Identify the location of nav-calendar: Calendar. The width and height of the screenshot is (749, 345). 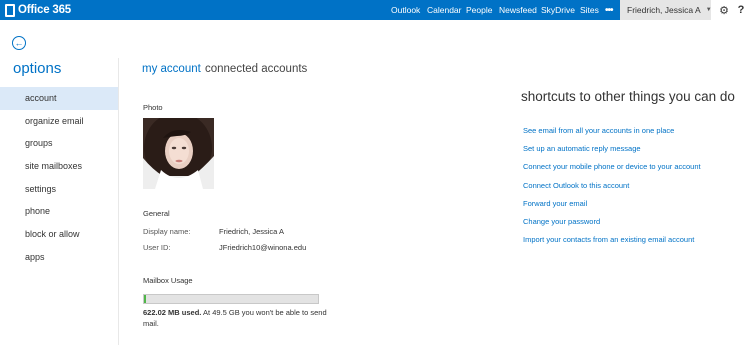
(444, 10).